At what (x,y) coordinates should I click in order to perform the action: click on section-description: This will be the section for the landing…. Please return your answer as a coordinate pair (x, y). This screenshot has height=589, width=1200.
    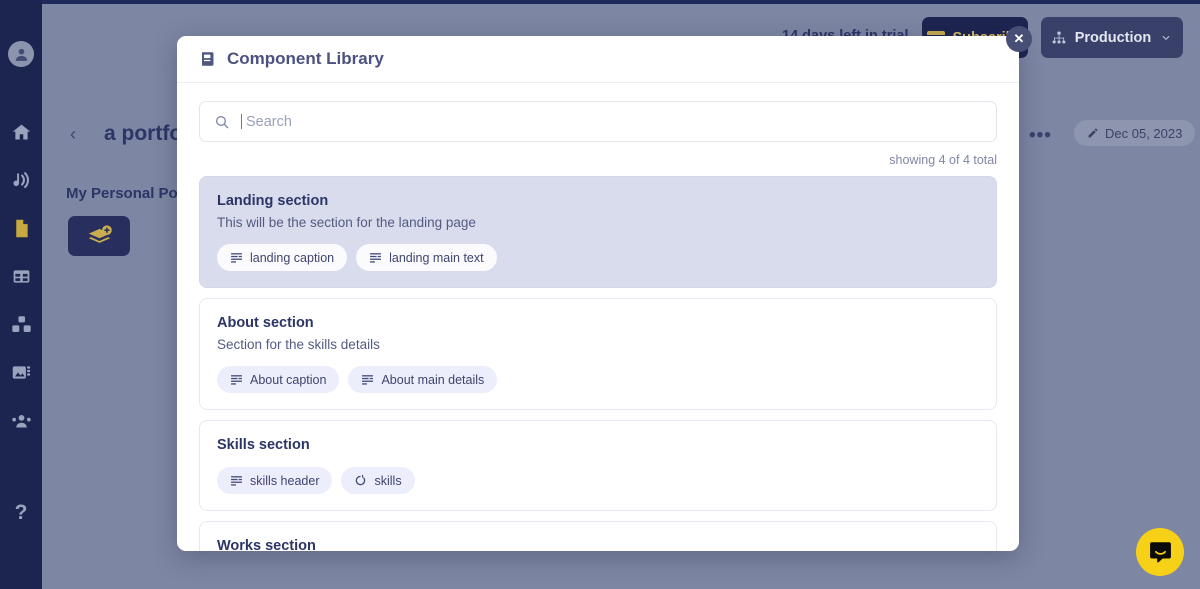
    Looking at the image, I should click on (346, 222).